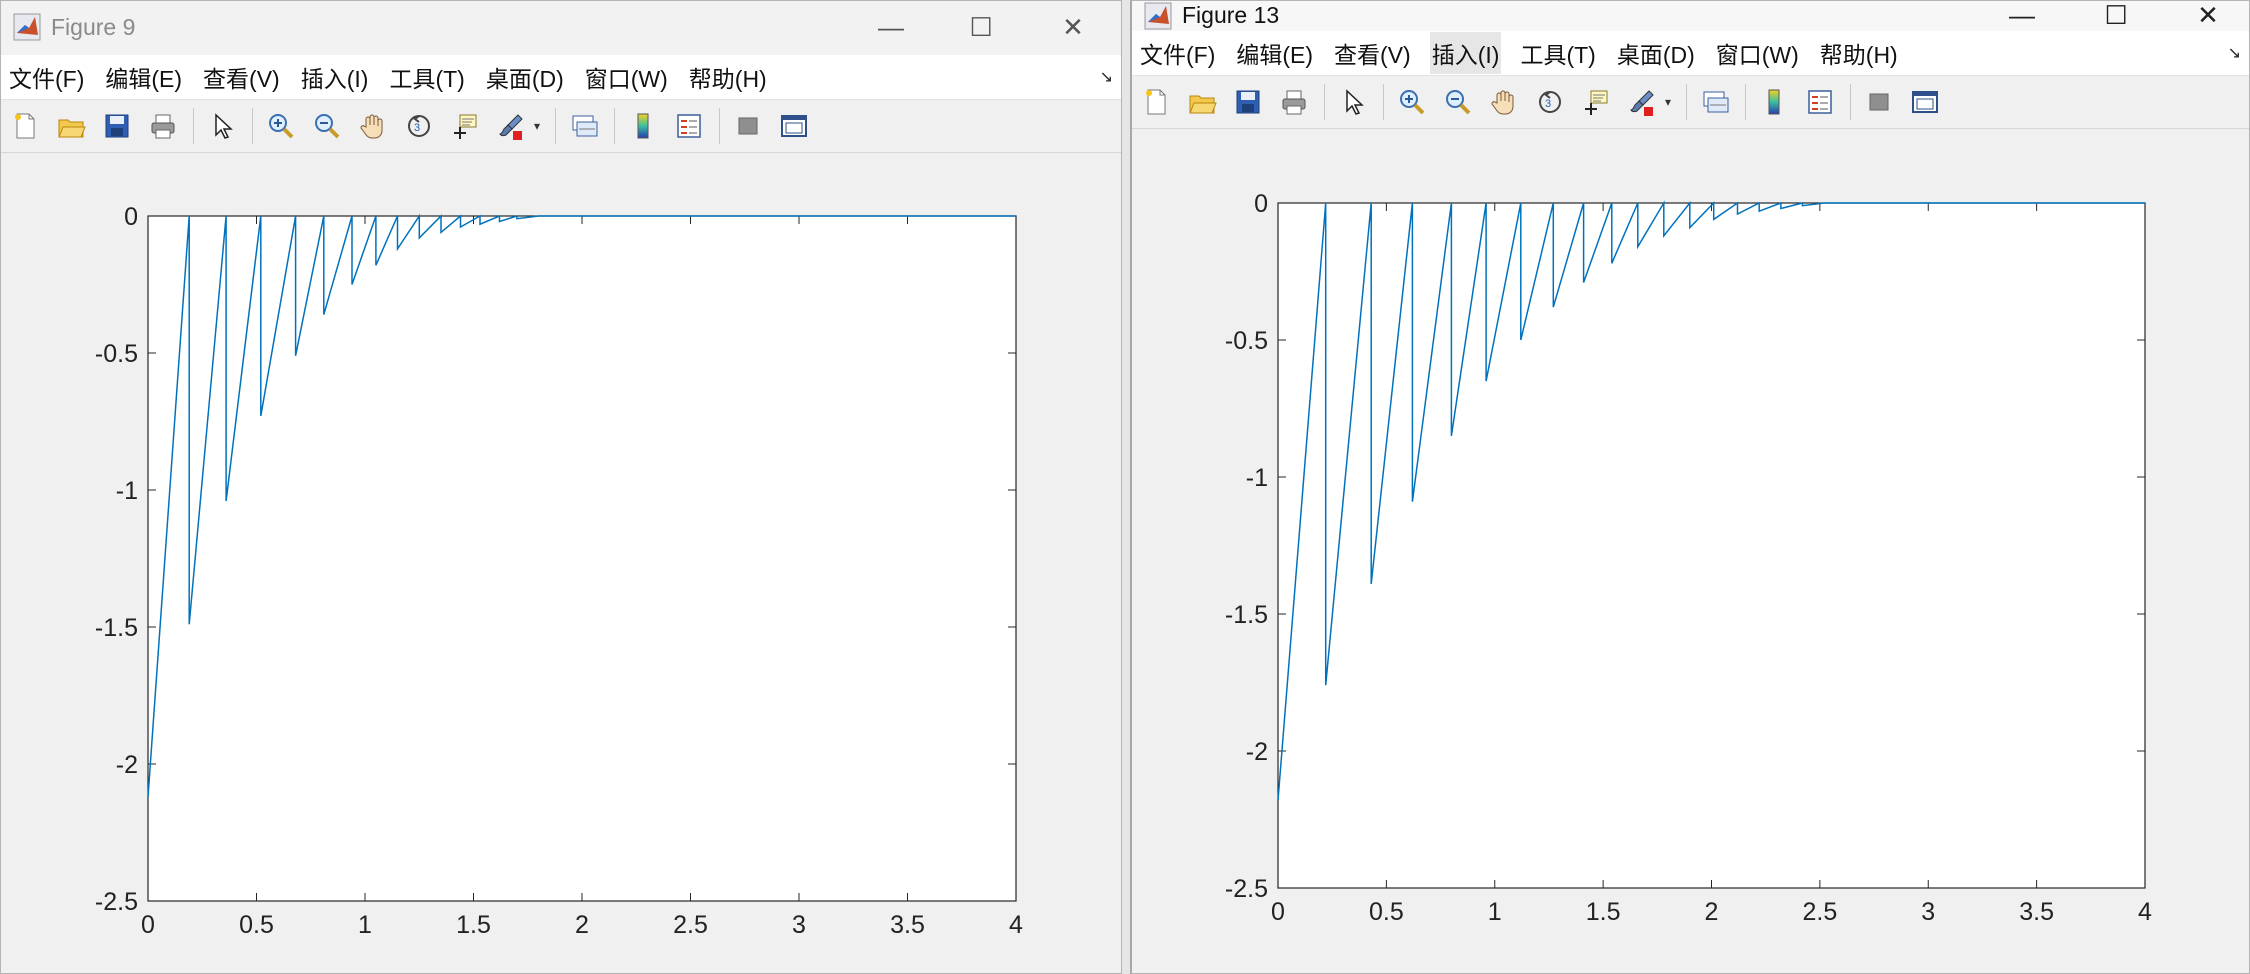 The width and height of the screenshot is (2250, 974). What do you see at coordinates (1690, 16) in the screenshot?
I see `title-bar: Figure 13 — ☐ ✕` at bounding box center [1690, 16].